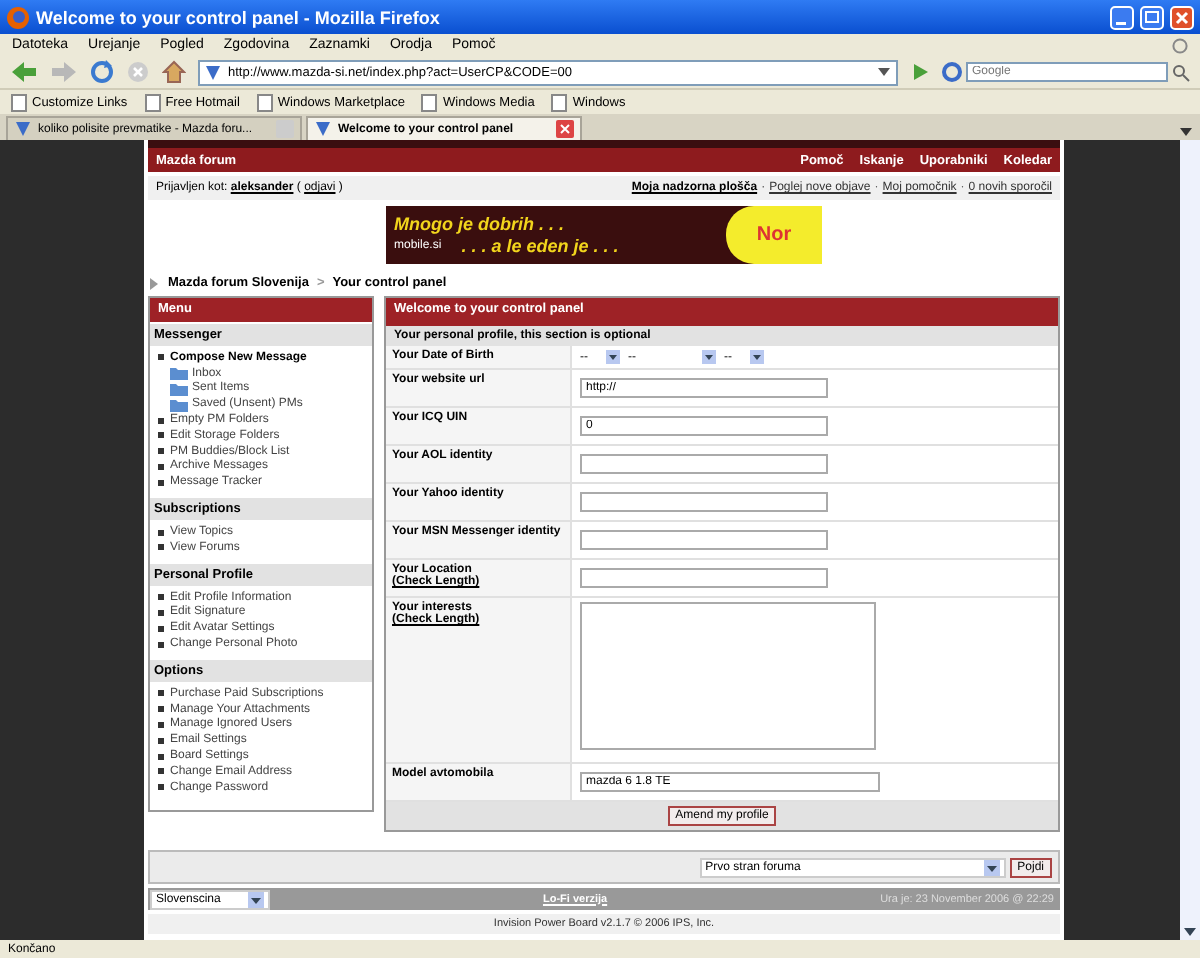 The width and height of the screenshot is (1200, 958). Describe the element at coordinates (102, 72) in the screenshot. I see `reload-icon` at that location.